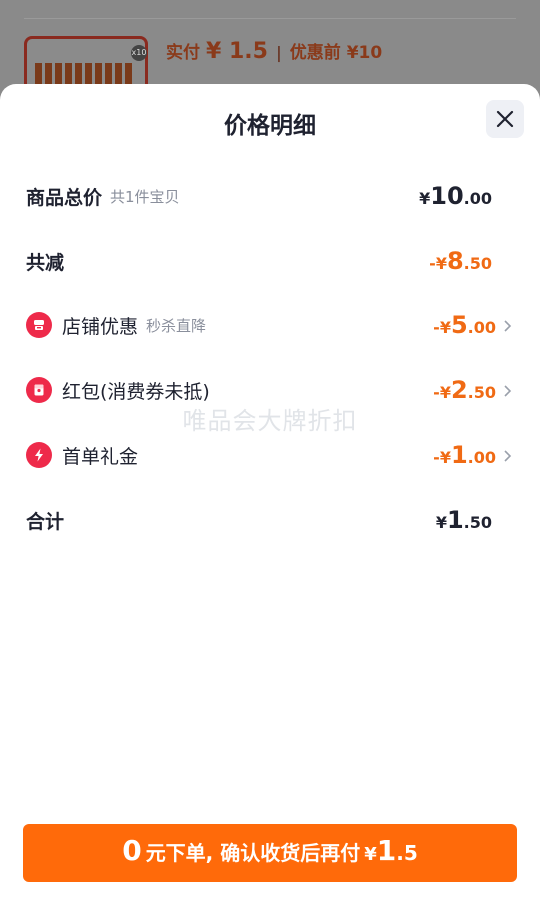 This screenshot has height=904, width=540. What do you see at coordinates (45, 521) in the screenshot?
I see `sum-label: 合计` at bounding box center [45, 521].